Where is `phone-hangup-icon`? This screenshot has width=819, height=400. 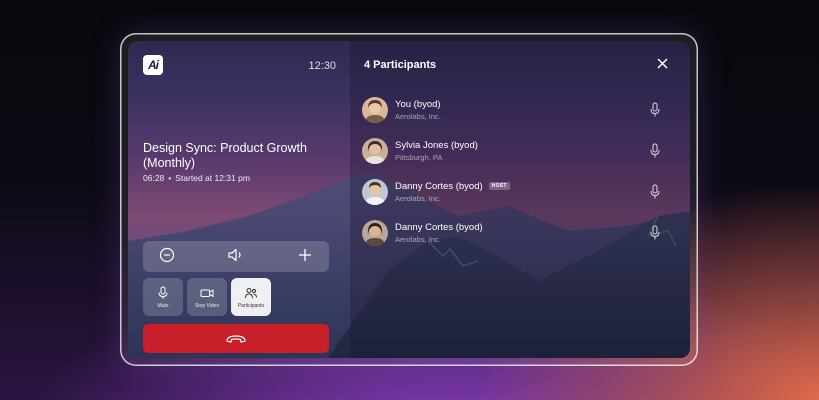
phone-hangup-icon is located at coordinates (236, 338).